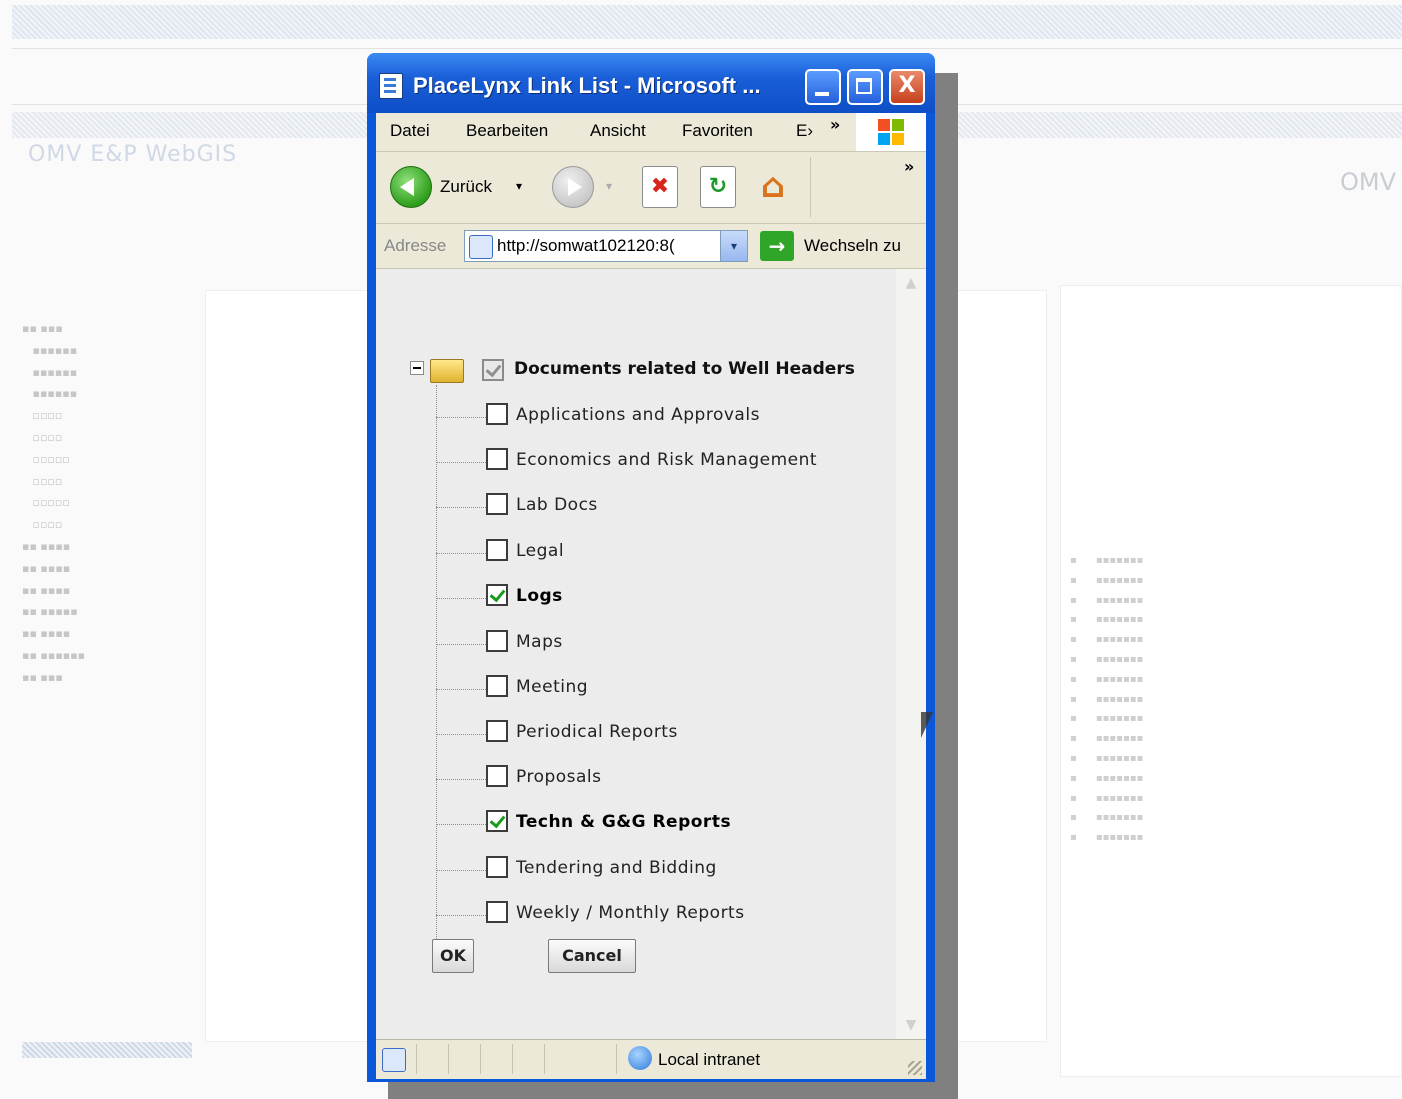  What do you see at coordinates (891, 132) in the screenshot?
I see `windows-logo-icon` at bounding box center [891, 132].